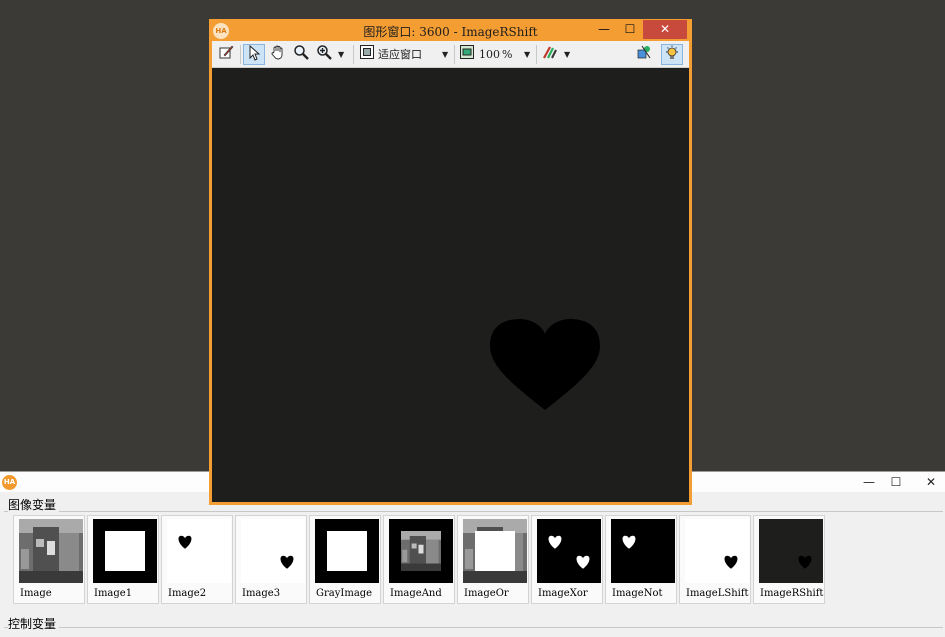  Describe the element at coordinates (341, 54) in the screenshot. I see `zoom-dropdown-chevron-down-icon: ▼` at that location.